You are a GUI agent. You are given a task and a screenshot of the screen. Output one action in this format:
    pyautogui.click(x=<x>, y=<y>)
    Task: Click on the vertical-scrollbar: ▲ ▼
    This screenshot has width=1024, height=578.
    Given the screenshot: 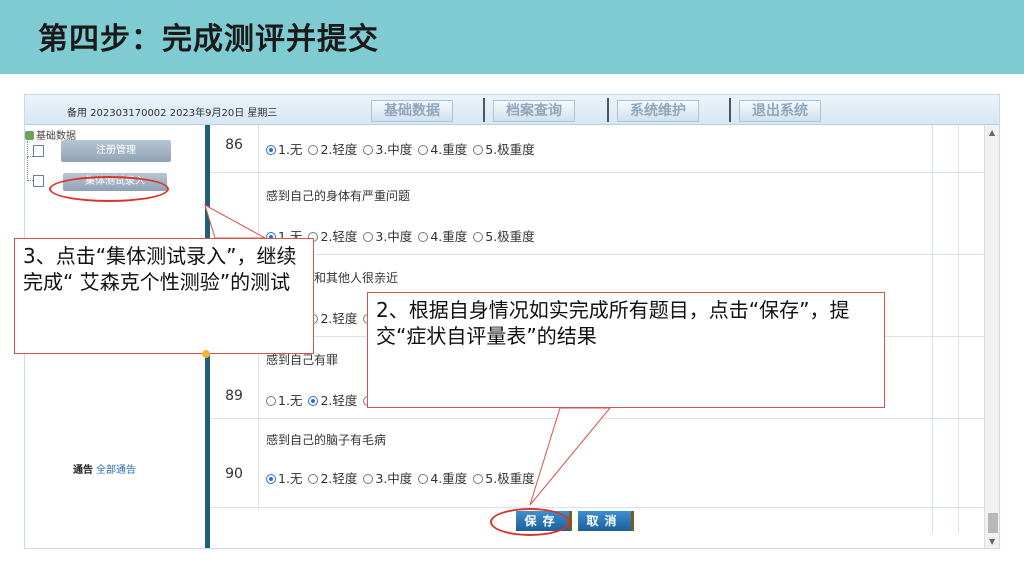 What is the action you would take?
    pyautogui.click(x=991, y=336)
    